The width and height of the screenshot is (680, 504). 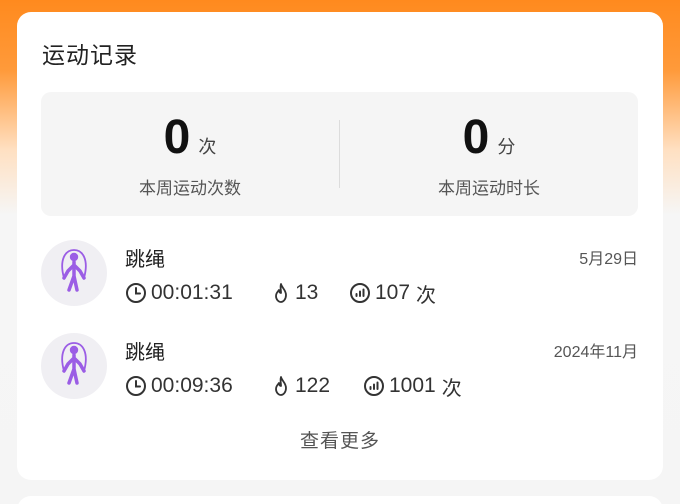 I want to click on weekly-duration-label: 本周运动时长, so click(x=489, y=189).